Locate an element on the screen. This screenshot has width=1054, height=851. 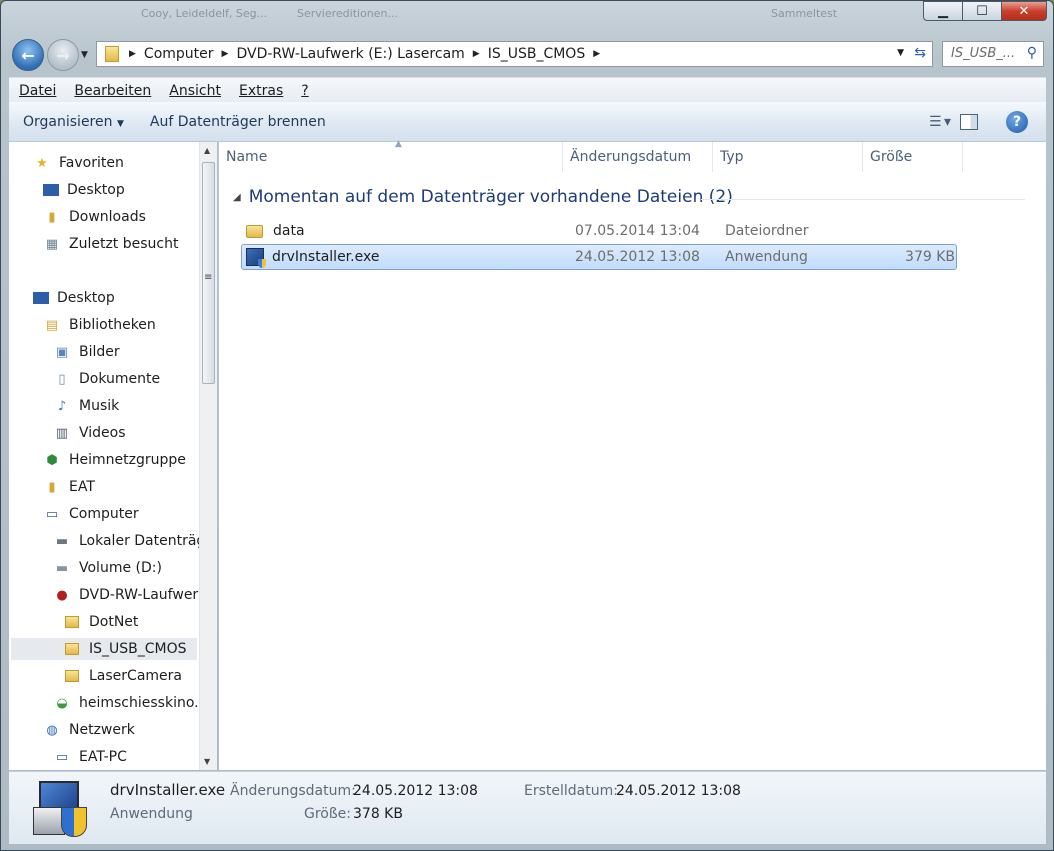
menu-help: ? is located at coordinates (303, 91).